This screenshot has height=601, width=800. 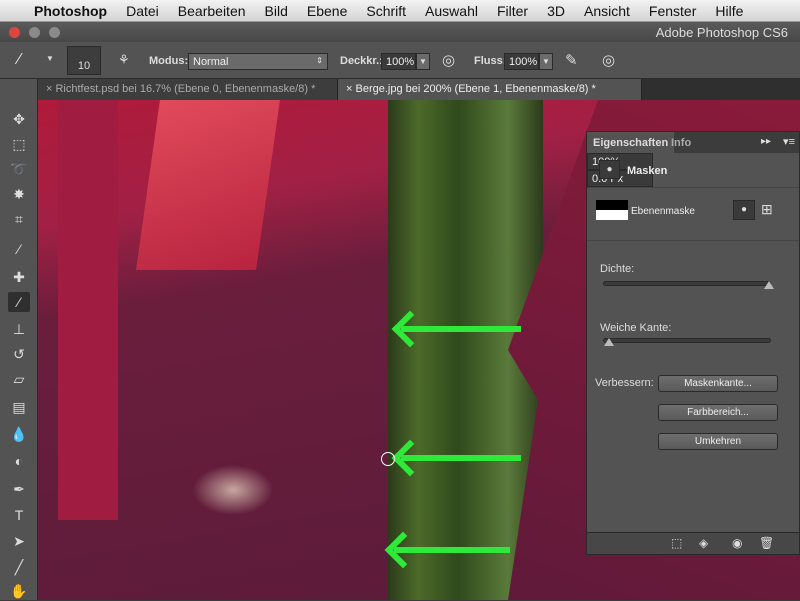 I want to click on delete-mask-icon: 🗑, so click(x=766, y=543).